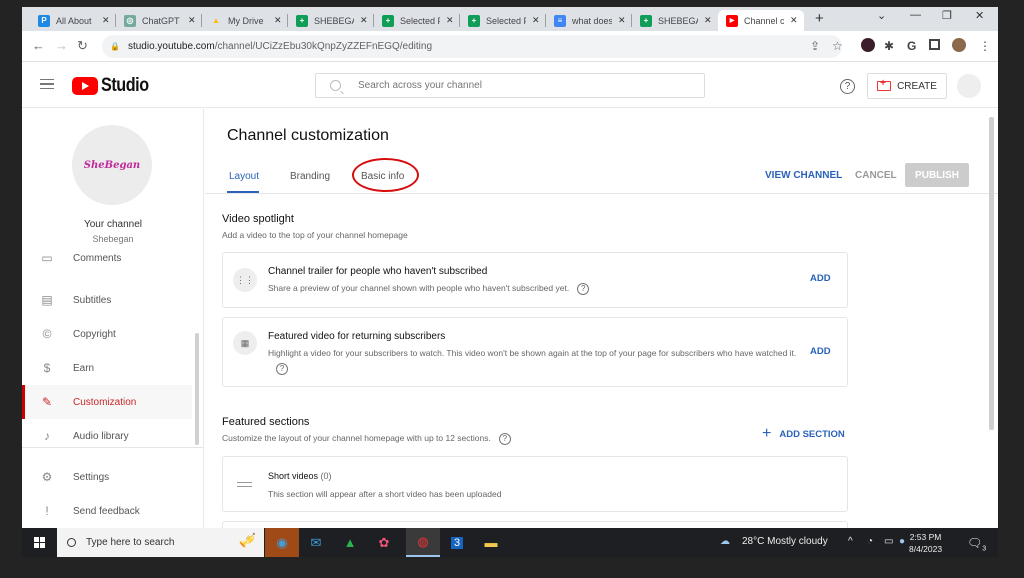 The image size is (1024, 578). I want to click on tray-chevron-icon: ^, so click(850, 541).